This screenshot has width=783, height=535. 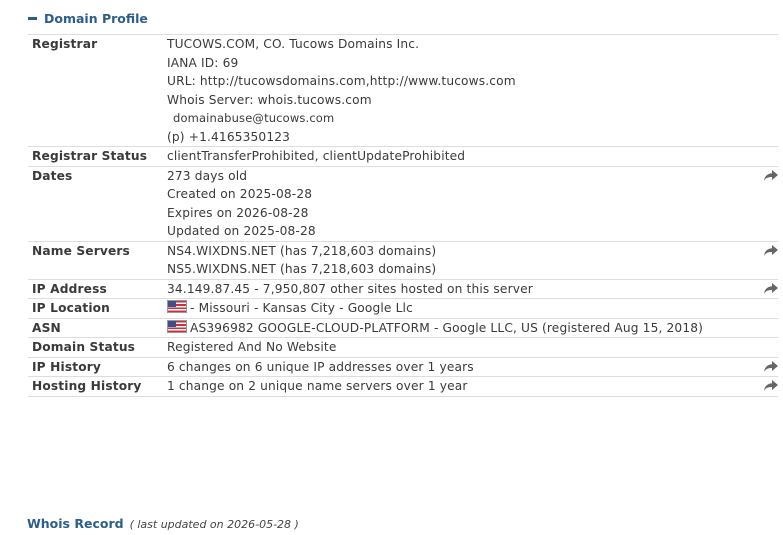 I want to click on label-text: Registrar, so click(x=65, y=44).